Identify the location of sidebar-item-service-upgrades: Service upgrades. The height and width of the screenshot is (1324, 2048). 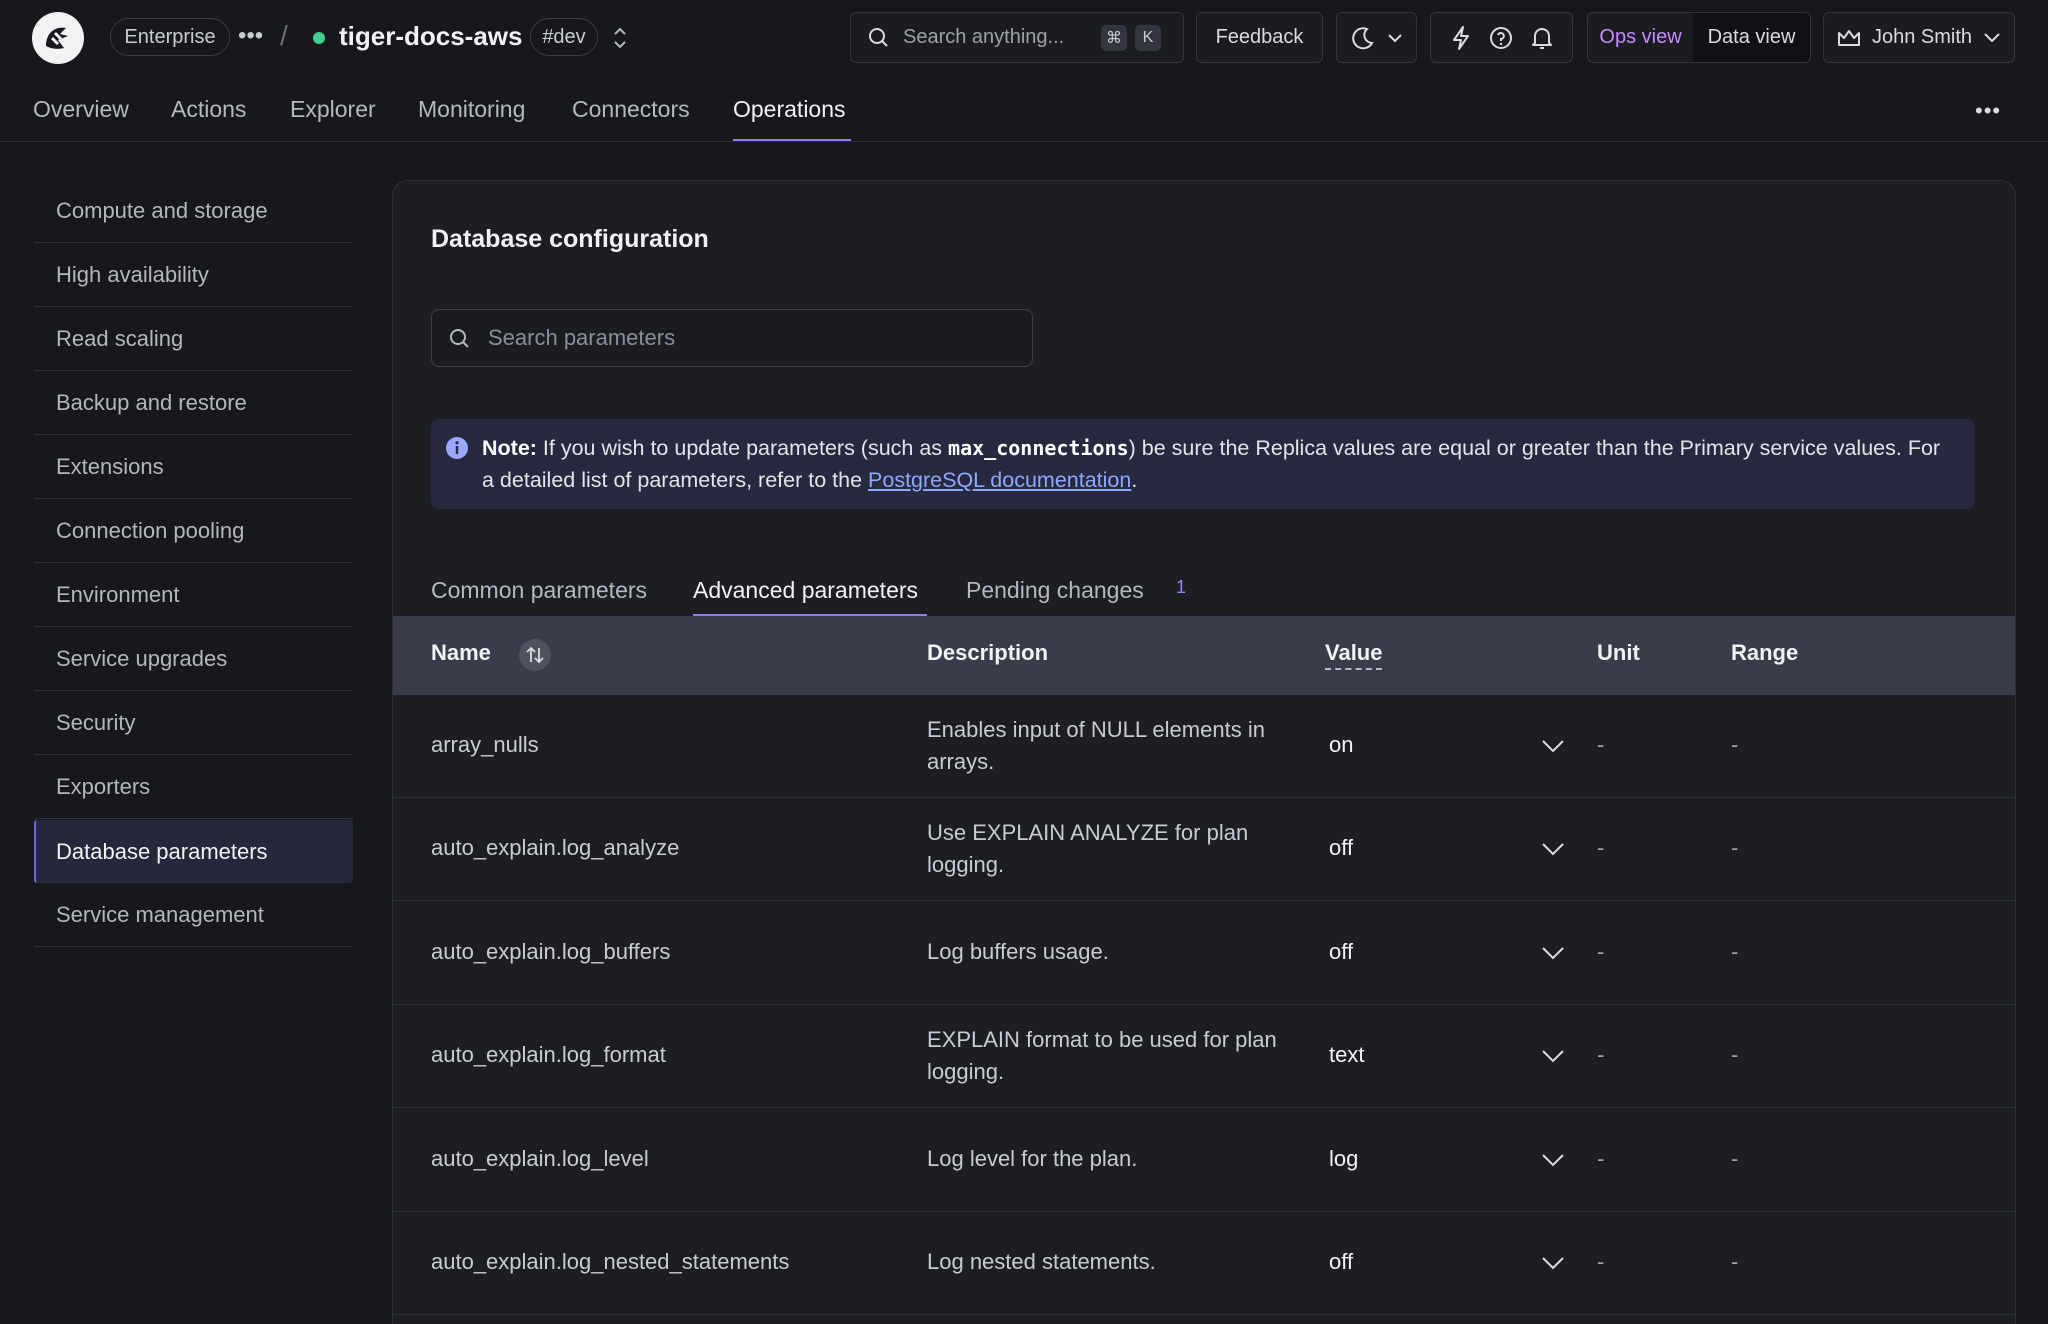
(193, 659).